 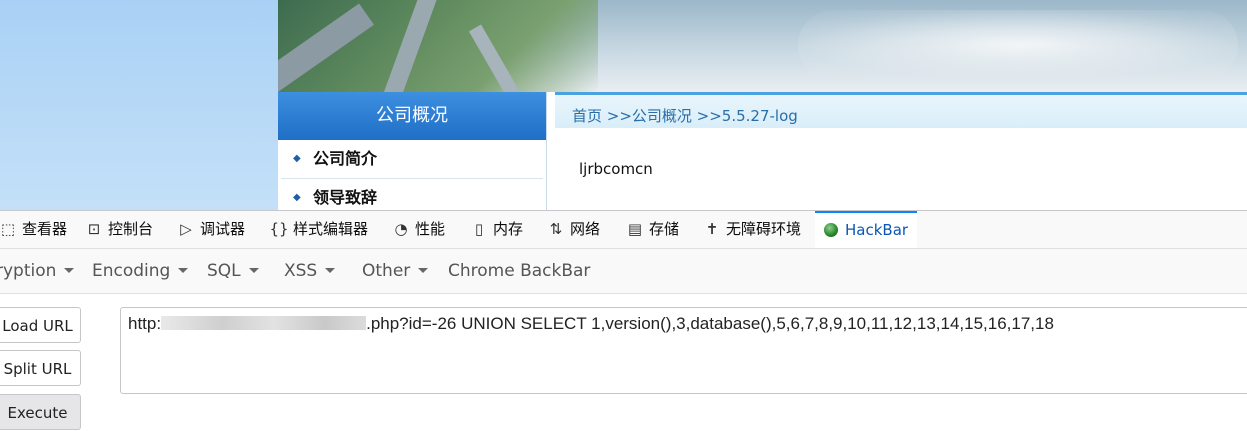 What do you see at coordinates (635, 229) in the screenshot?
I see `storage-icon: ▤` at bounding box center [635, 229].